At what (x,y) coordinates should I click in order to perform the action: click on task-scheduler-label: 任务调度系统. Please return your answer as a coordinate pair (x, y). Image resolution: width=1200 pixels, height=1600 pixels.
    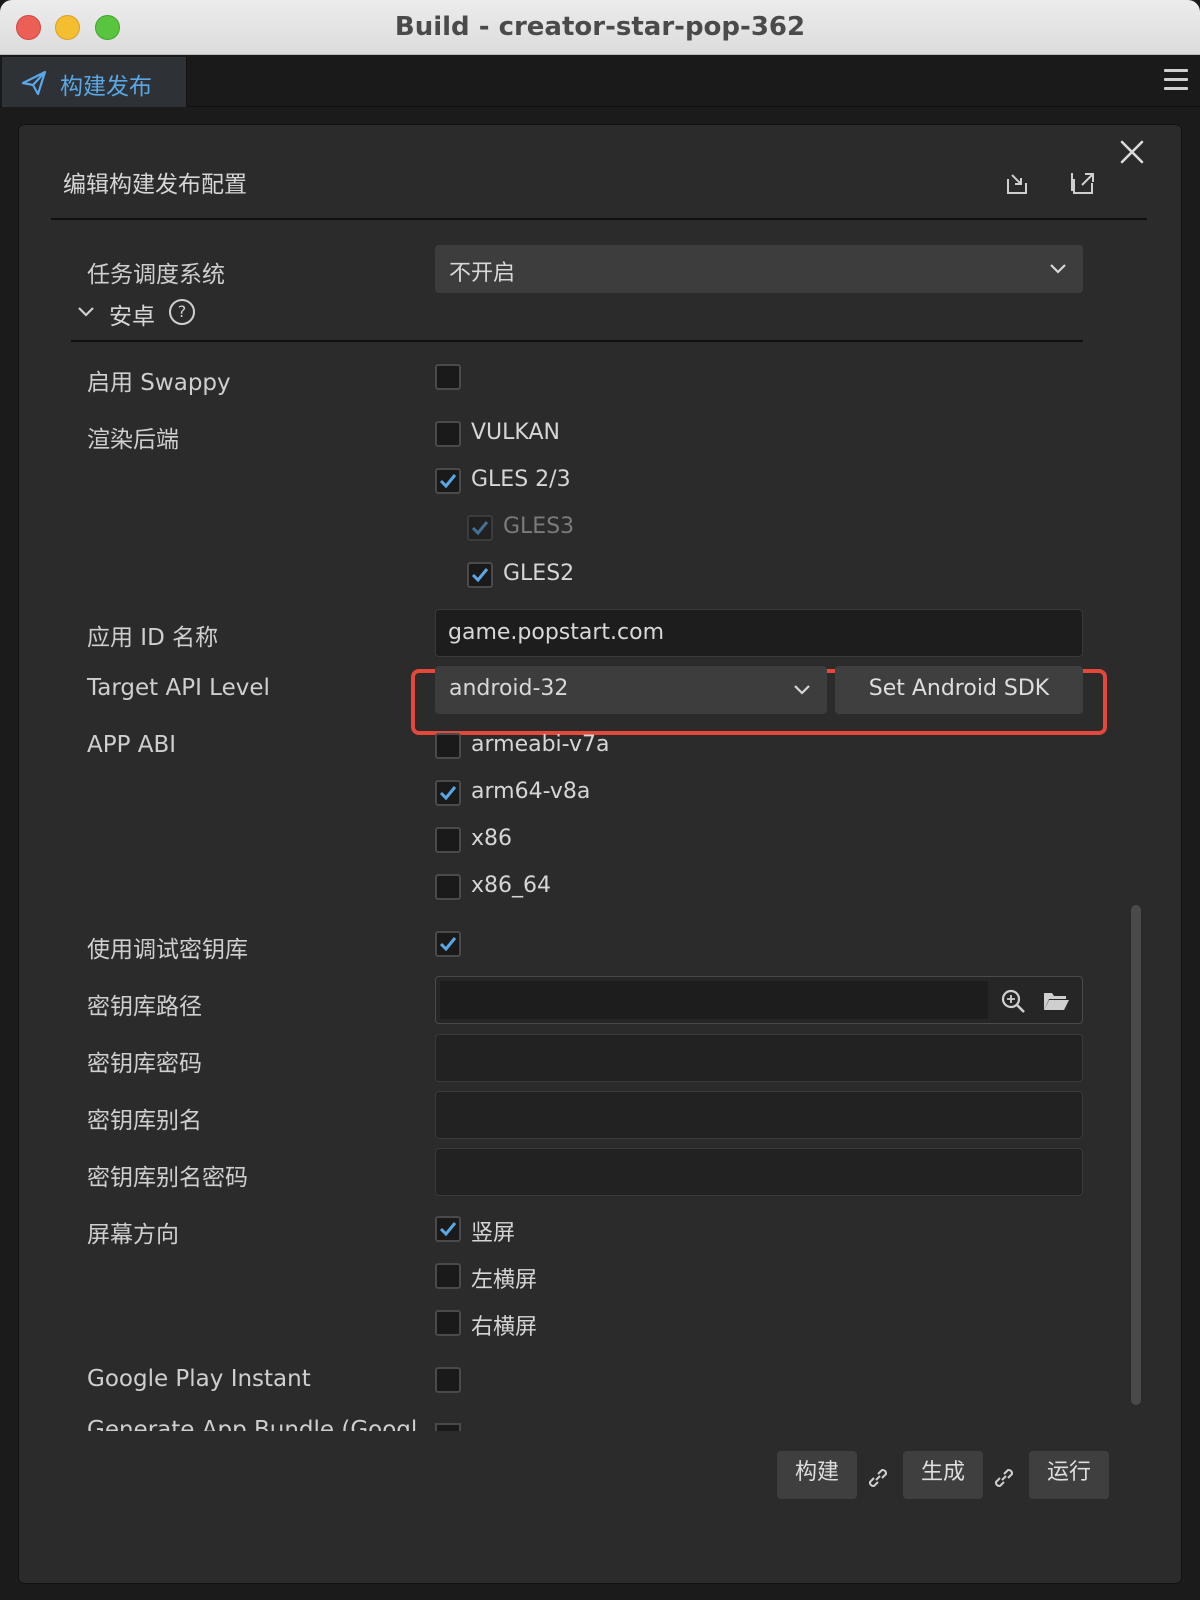
    Looking at the image, I should click on (156, 275).